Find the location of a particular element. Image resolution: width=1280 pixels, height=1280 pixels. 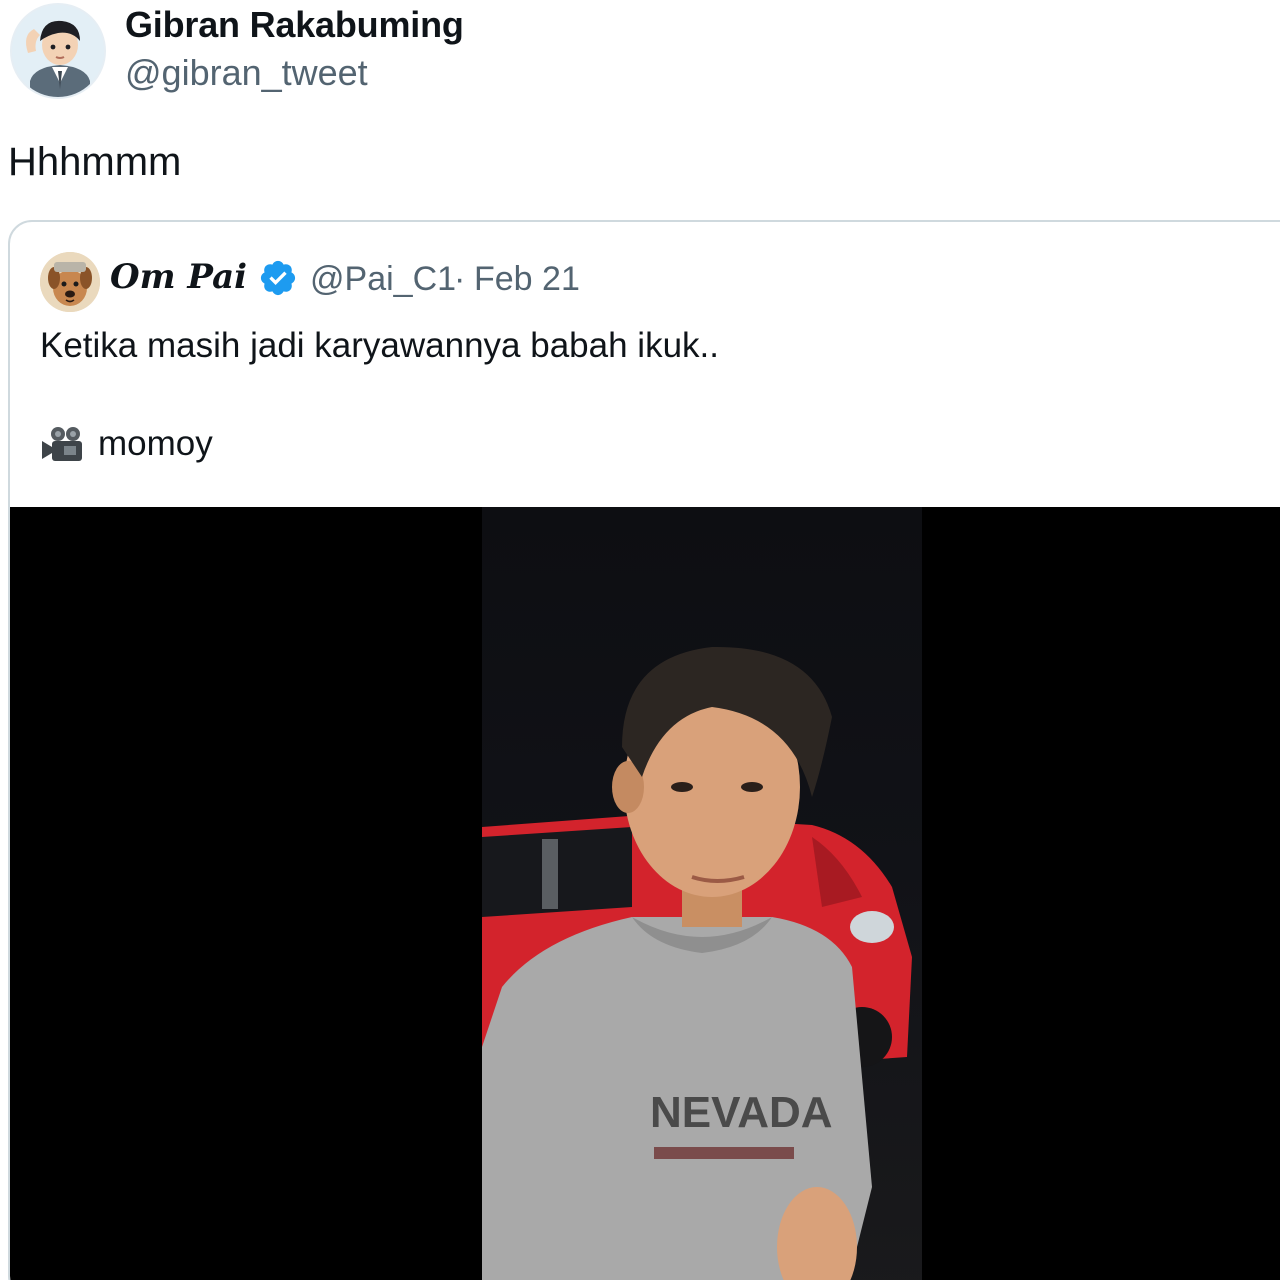

tweet-header: Gibran Rakabuming @gibran_tweet is located at coordinates (640, 55).